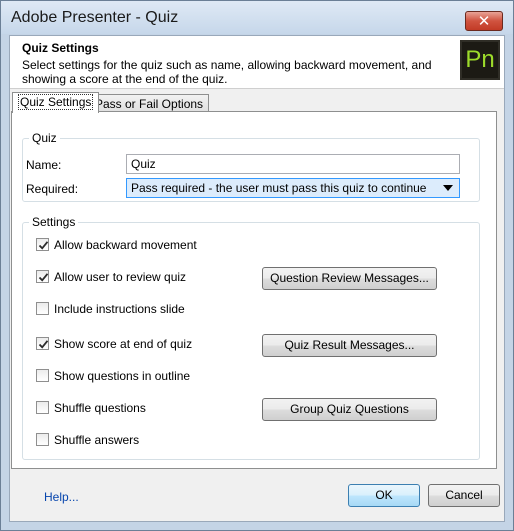  Describe the element at coordinates (384, 495) in the screenshot. I see `ok-button: OK` at that location.